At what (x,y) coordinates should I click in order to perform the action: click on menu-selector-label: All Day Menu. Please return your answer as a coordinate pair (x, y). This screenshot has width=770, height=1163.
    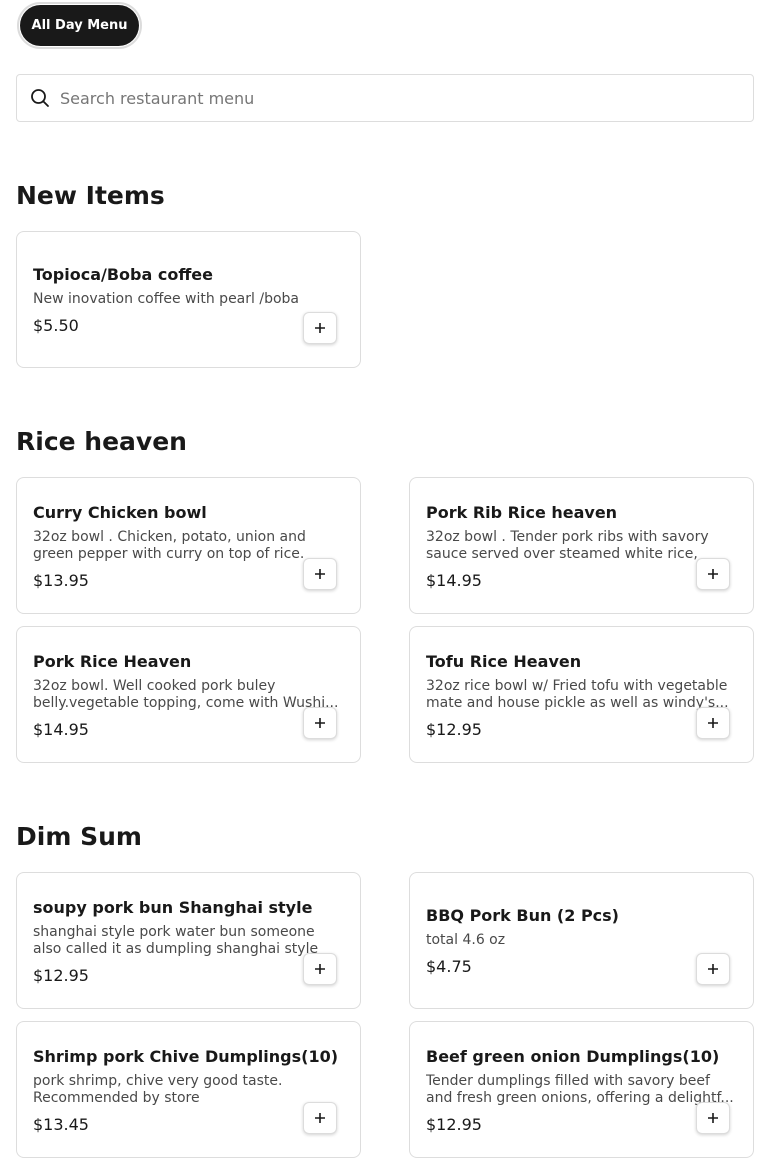
    Looking at the image, I should click on (79, 25).